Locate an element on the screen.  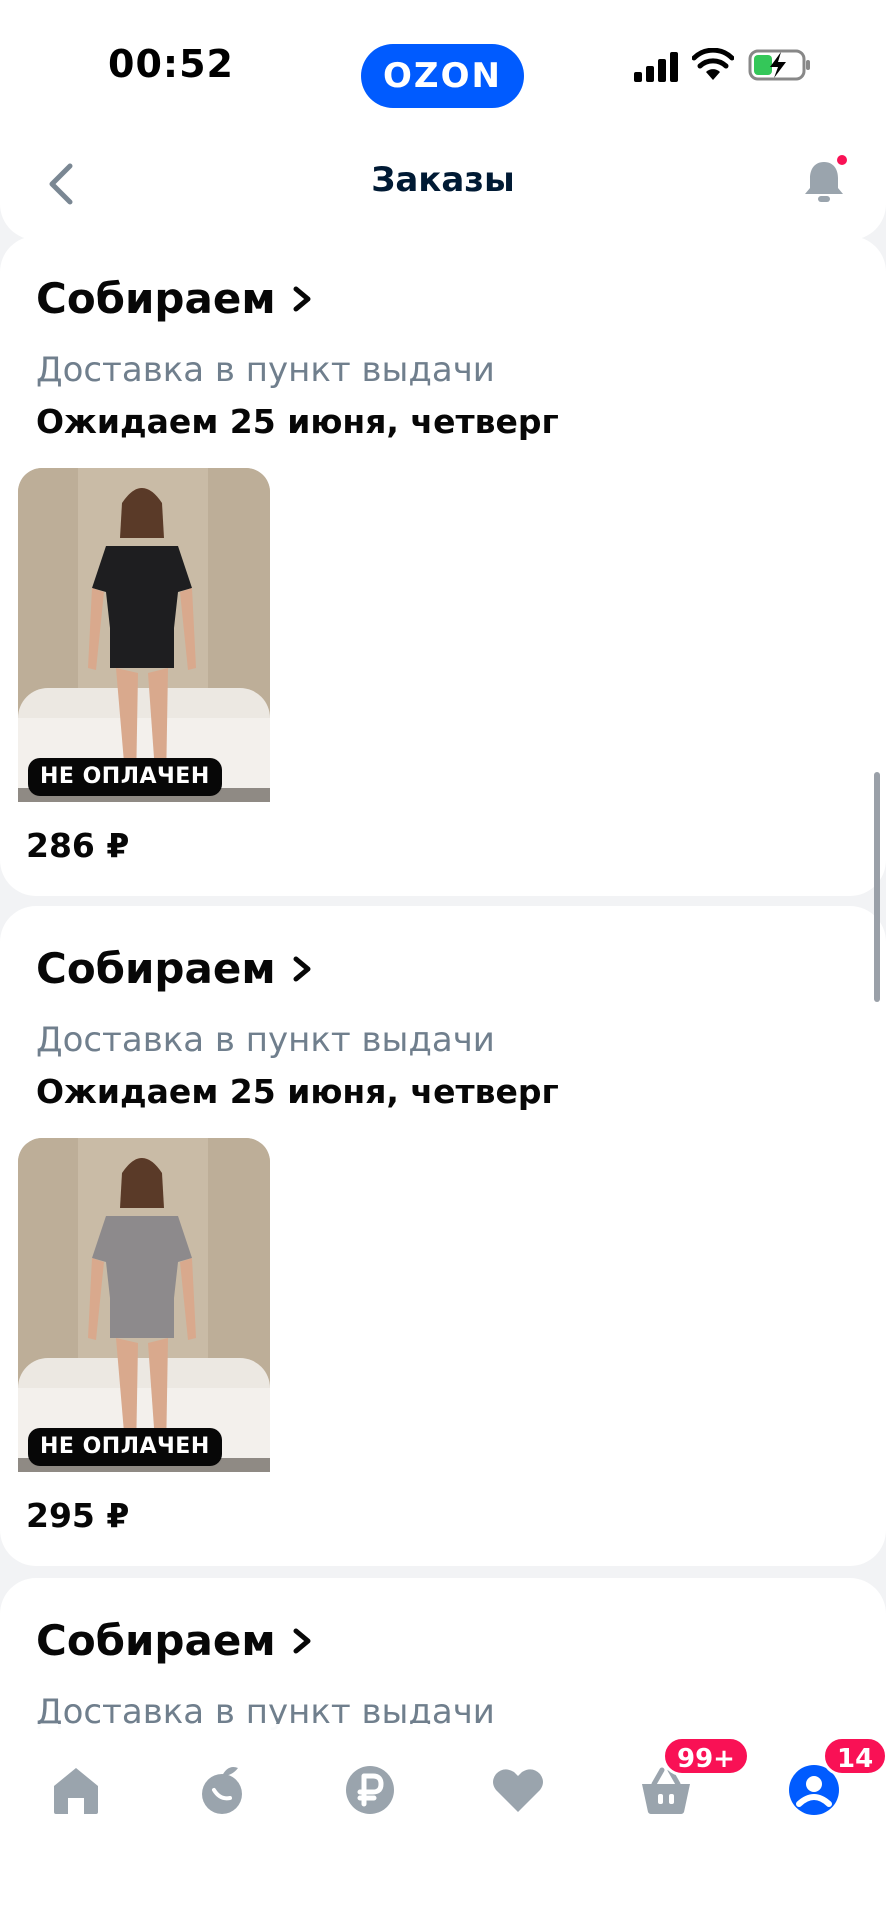
status-bar: 00:52 OZON is located at coordinates (443, 65).